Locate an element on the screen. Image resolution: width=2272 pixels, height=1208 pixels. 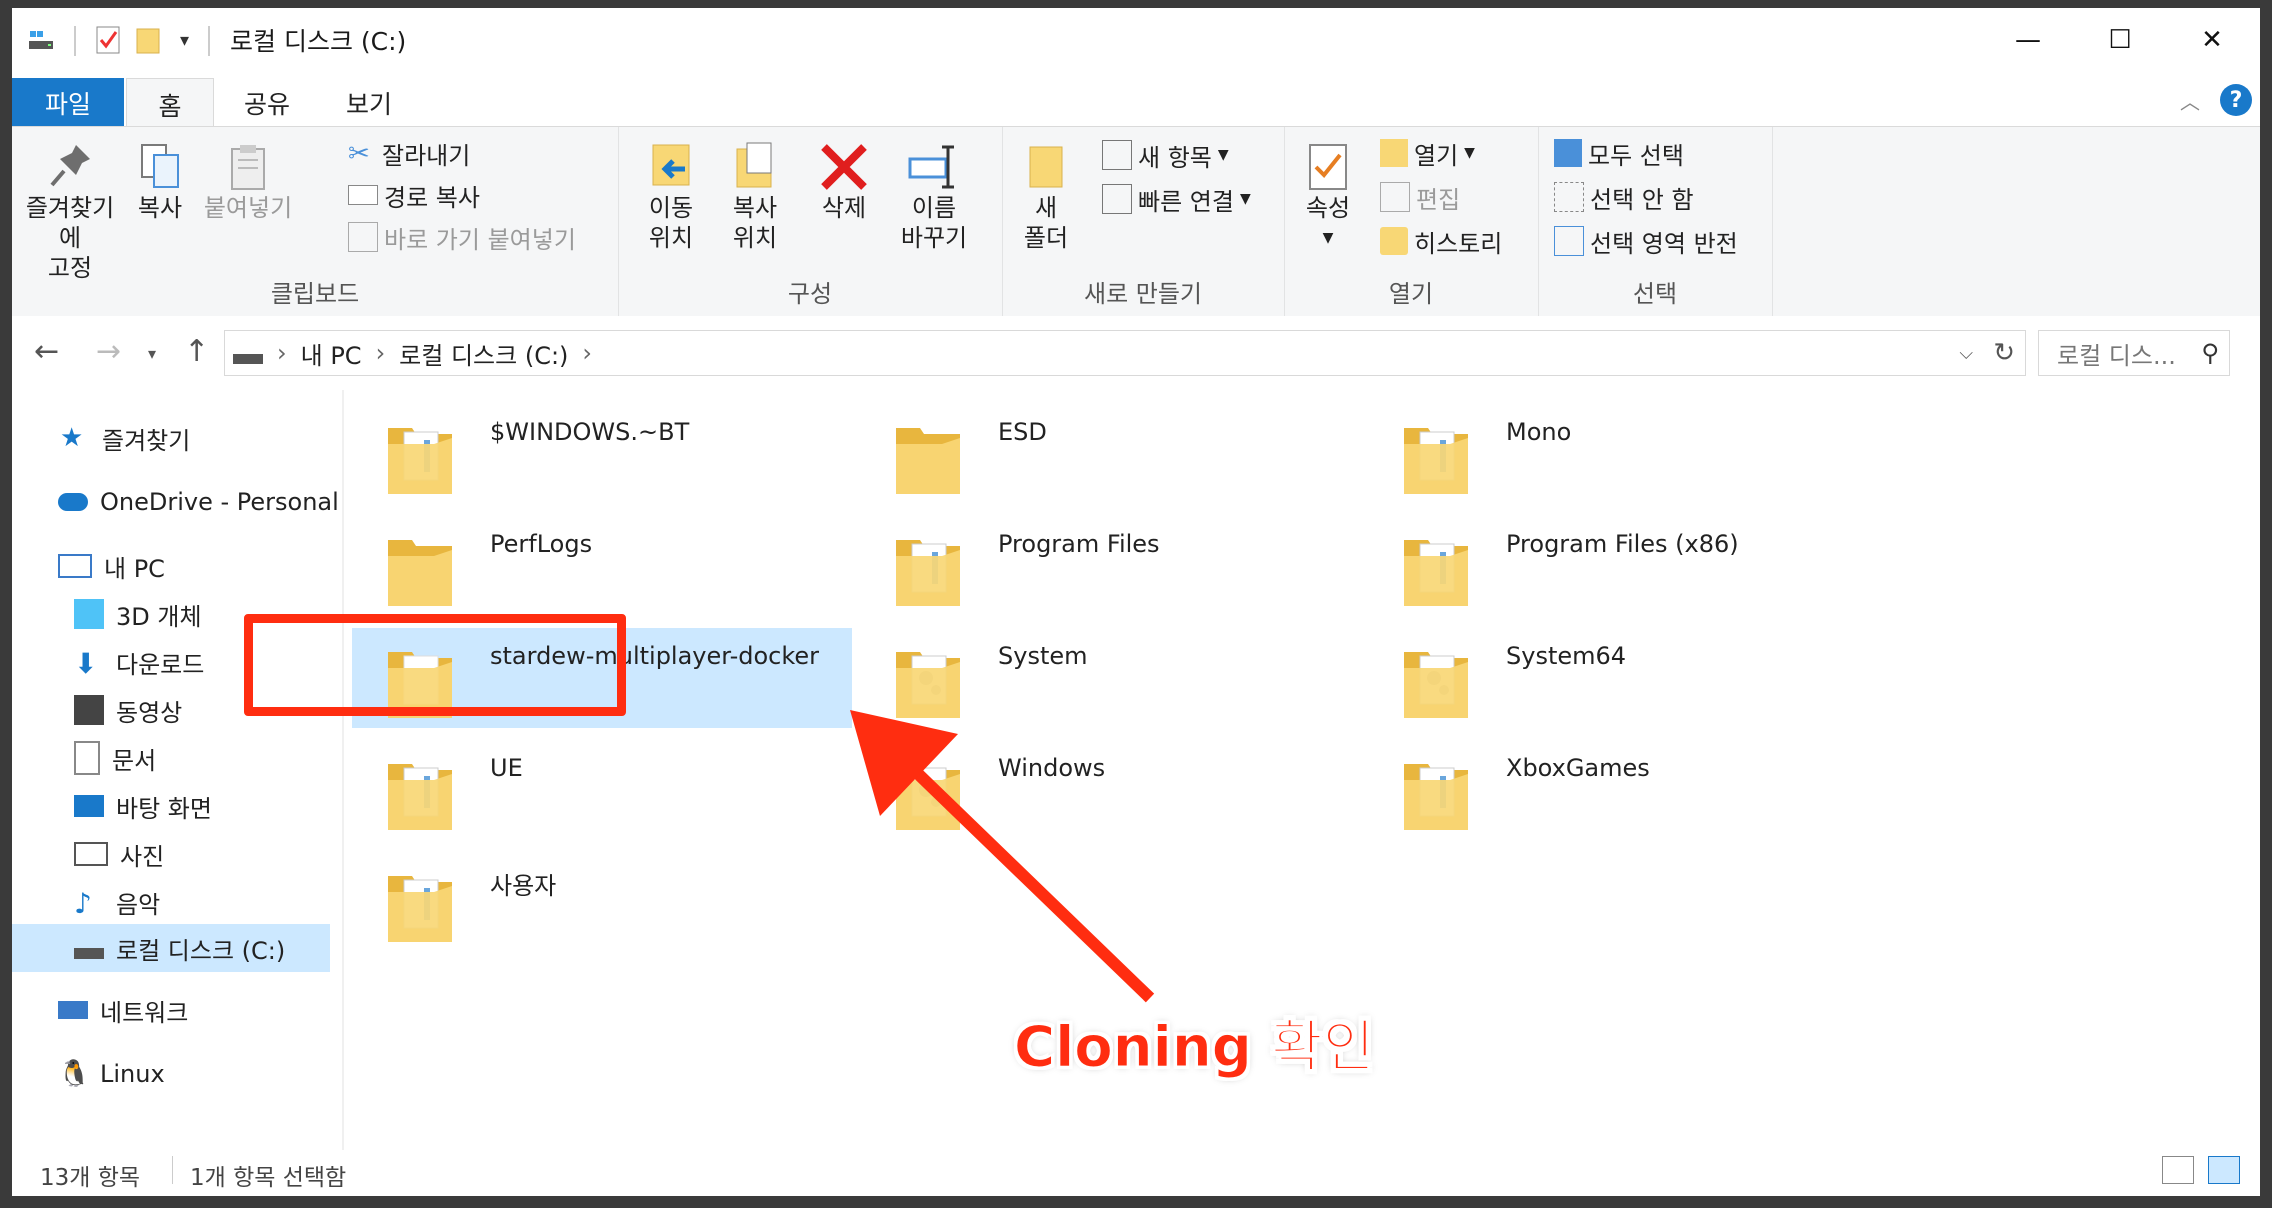
item-count: 13개 항목 is located at coordinates (90, 1178).